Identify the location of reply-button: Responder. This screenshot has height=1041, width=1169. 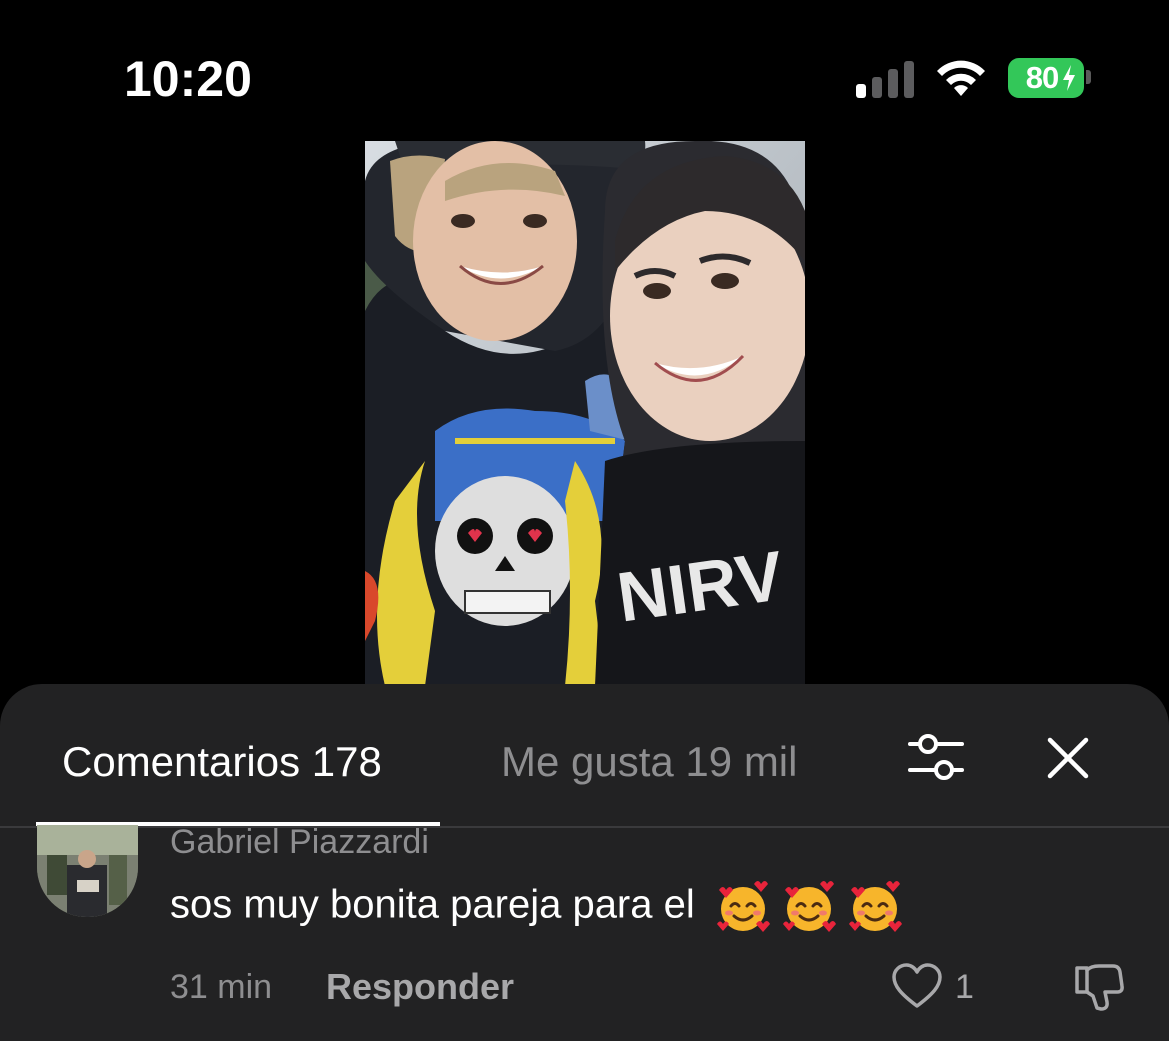
(420, 987).